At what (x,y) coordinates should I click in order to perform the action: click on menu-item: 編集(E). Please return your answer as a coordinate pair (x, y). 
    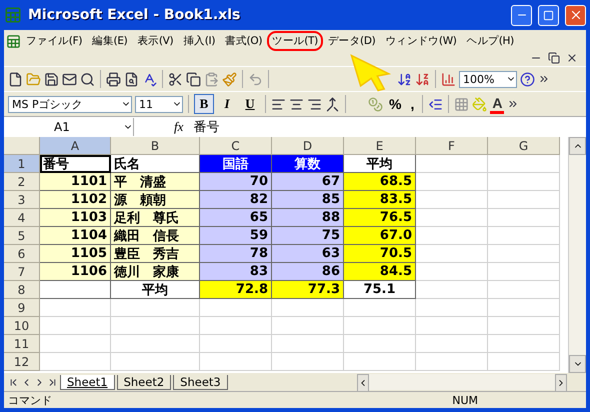
    Looking at the image, I should click on (109, 41).